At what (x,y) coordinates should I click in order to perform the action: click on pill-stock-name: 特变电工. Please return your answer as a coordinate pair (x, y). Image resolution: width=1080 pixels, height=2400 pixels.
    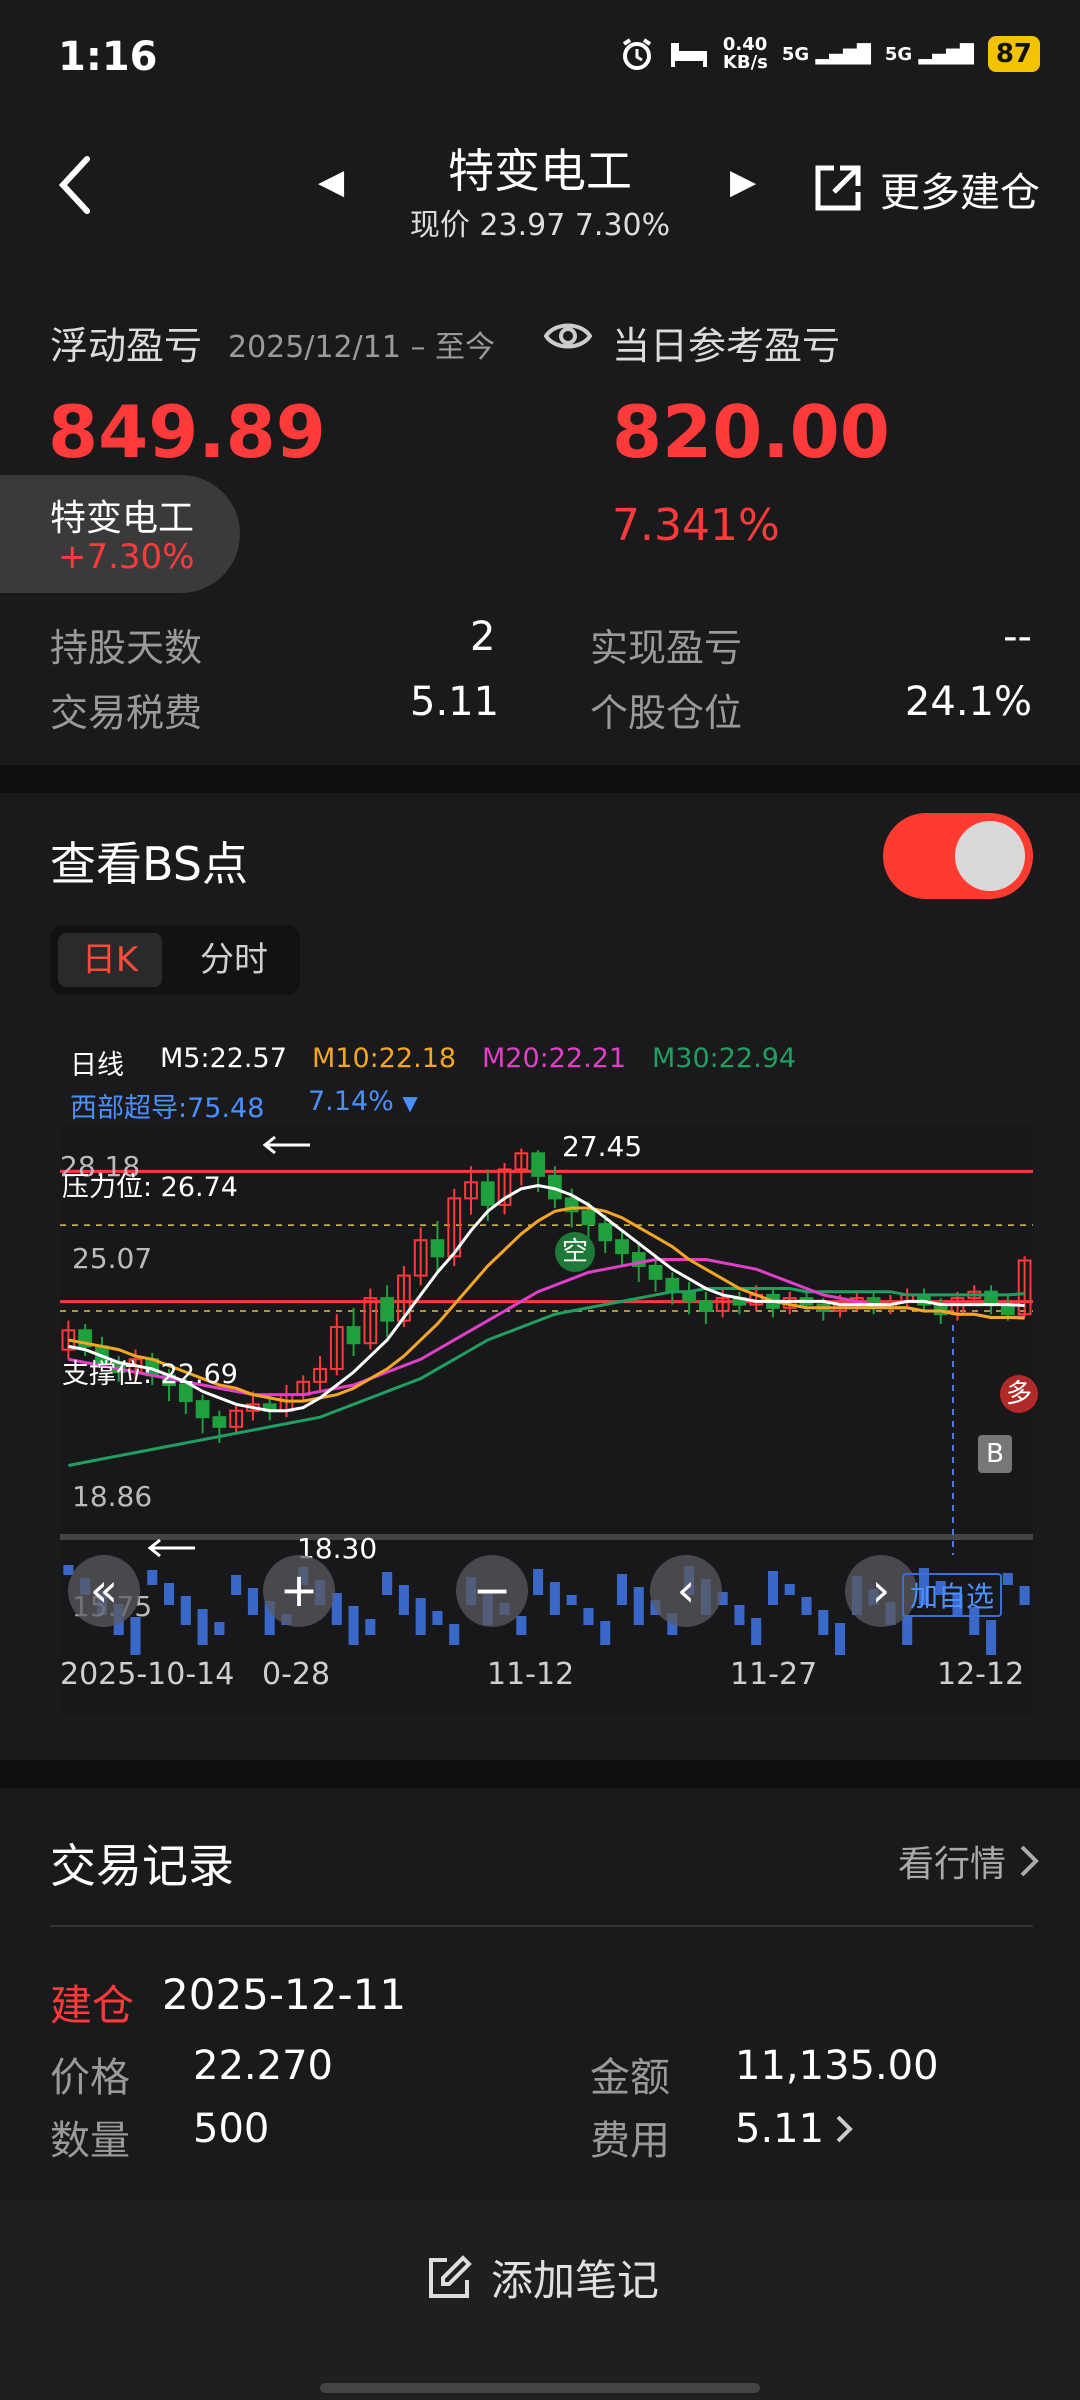
    Looking at the image, I should click on (122, 518).